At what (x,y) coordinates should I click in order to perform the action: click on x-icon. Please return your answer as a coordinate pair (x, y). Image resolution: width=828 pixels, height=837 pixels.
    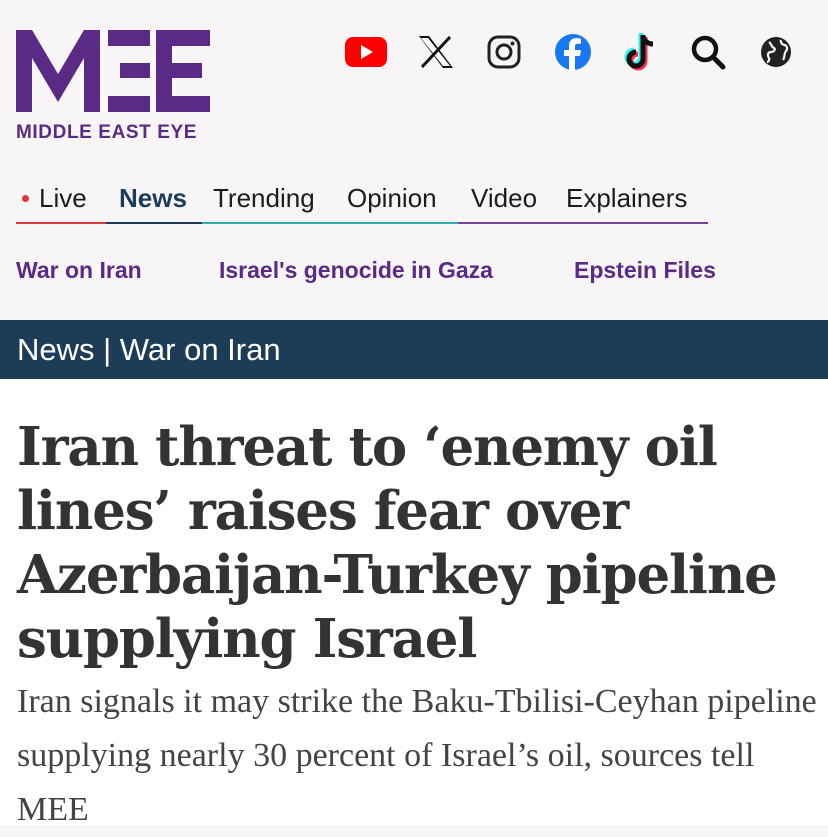
    Looking at the image, I should click on (436, 52).